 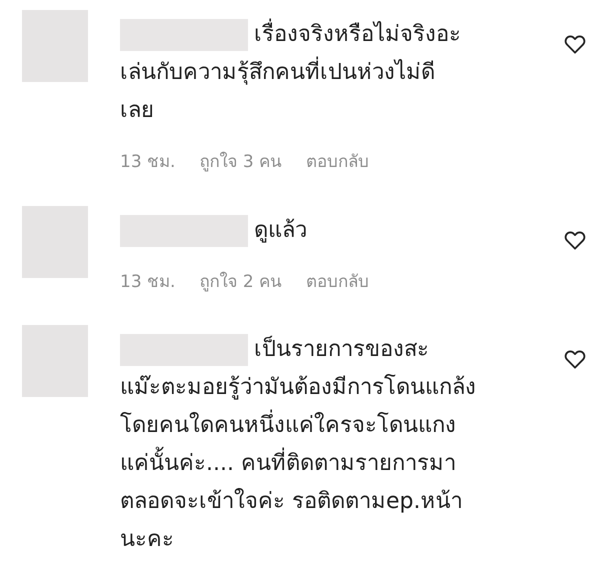 I want to click on comment-text: ตลอดจะเข้าใจค่ะ รอติดตามep.หน้า, so click(x=292, y=501).